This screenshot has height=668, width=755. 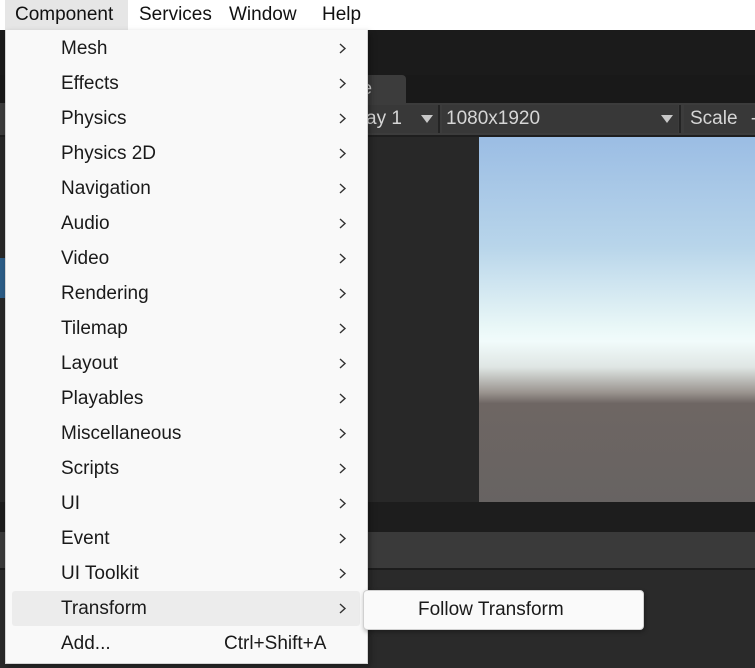 What do you see at coordinates (70, 503) in the screenshot?
I see `menu-item-label: UI` at bounding box center [70, 503].